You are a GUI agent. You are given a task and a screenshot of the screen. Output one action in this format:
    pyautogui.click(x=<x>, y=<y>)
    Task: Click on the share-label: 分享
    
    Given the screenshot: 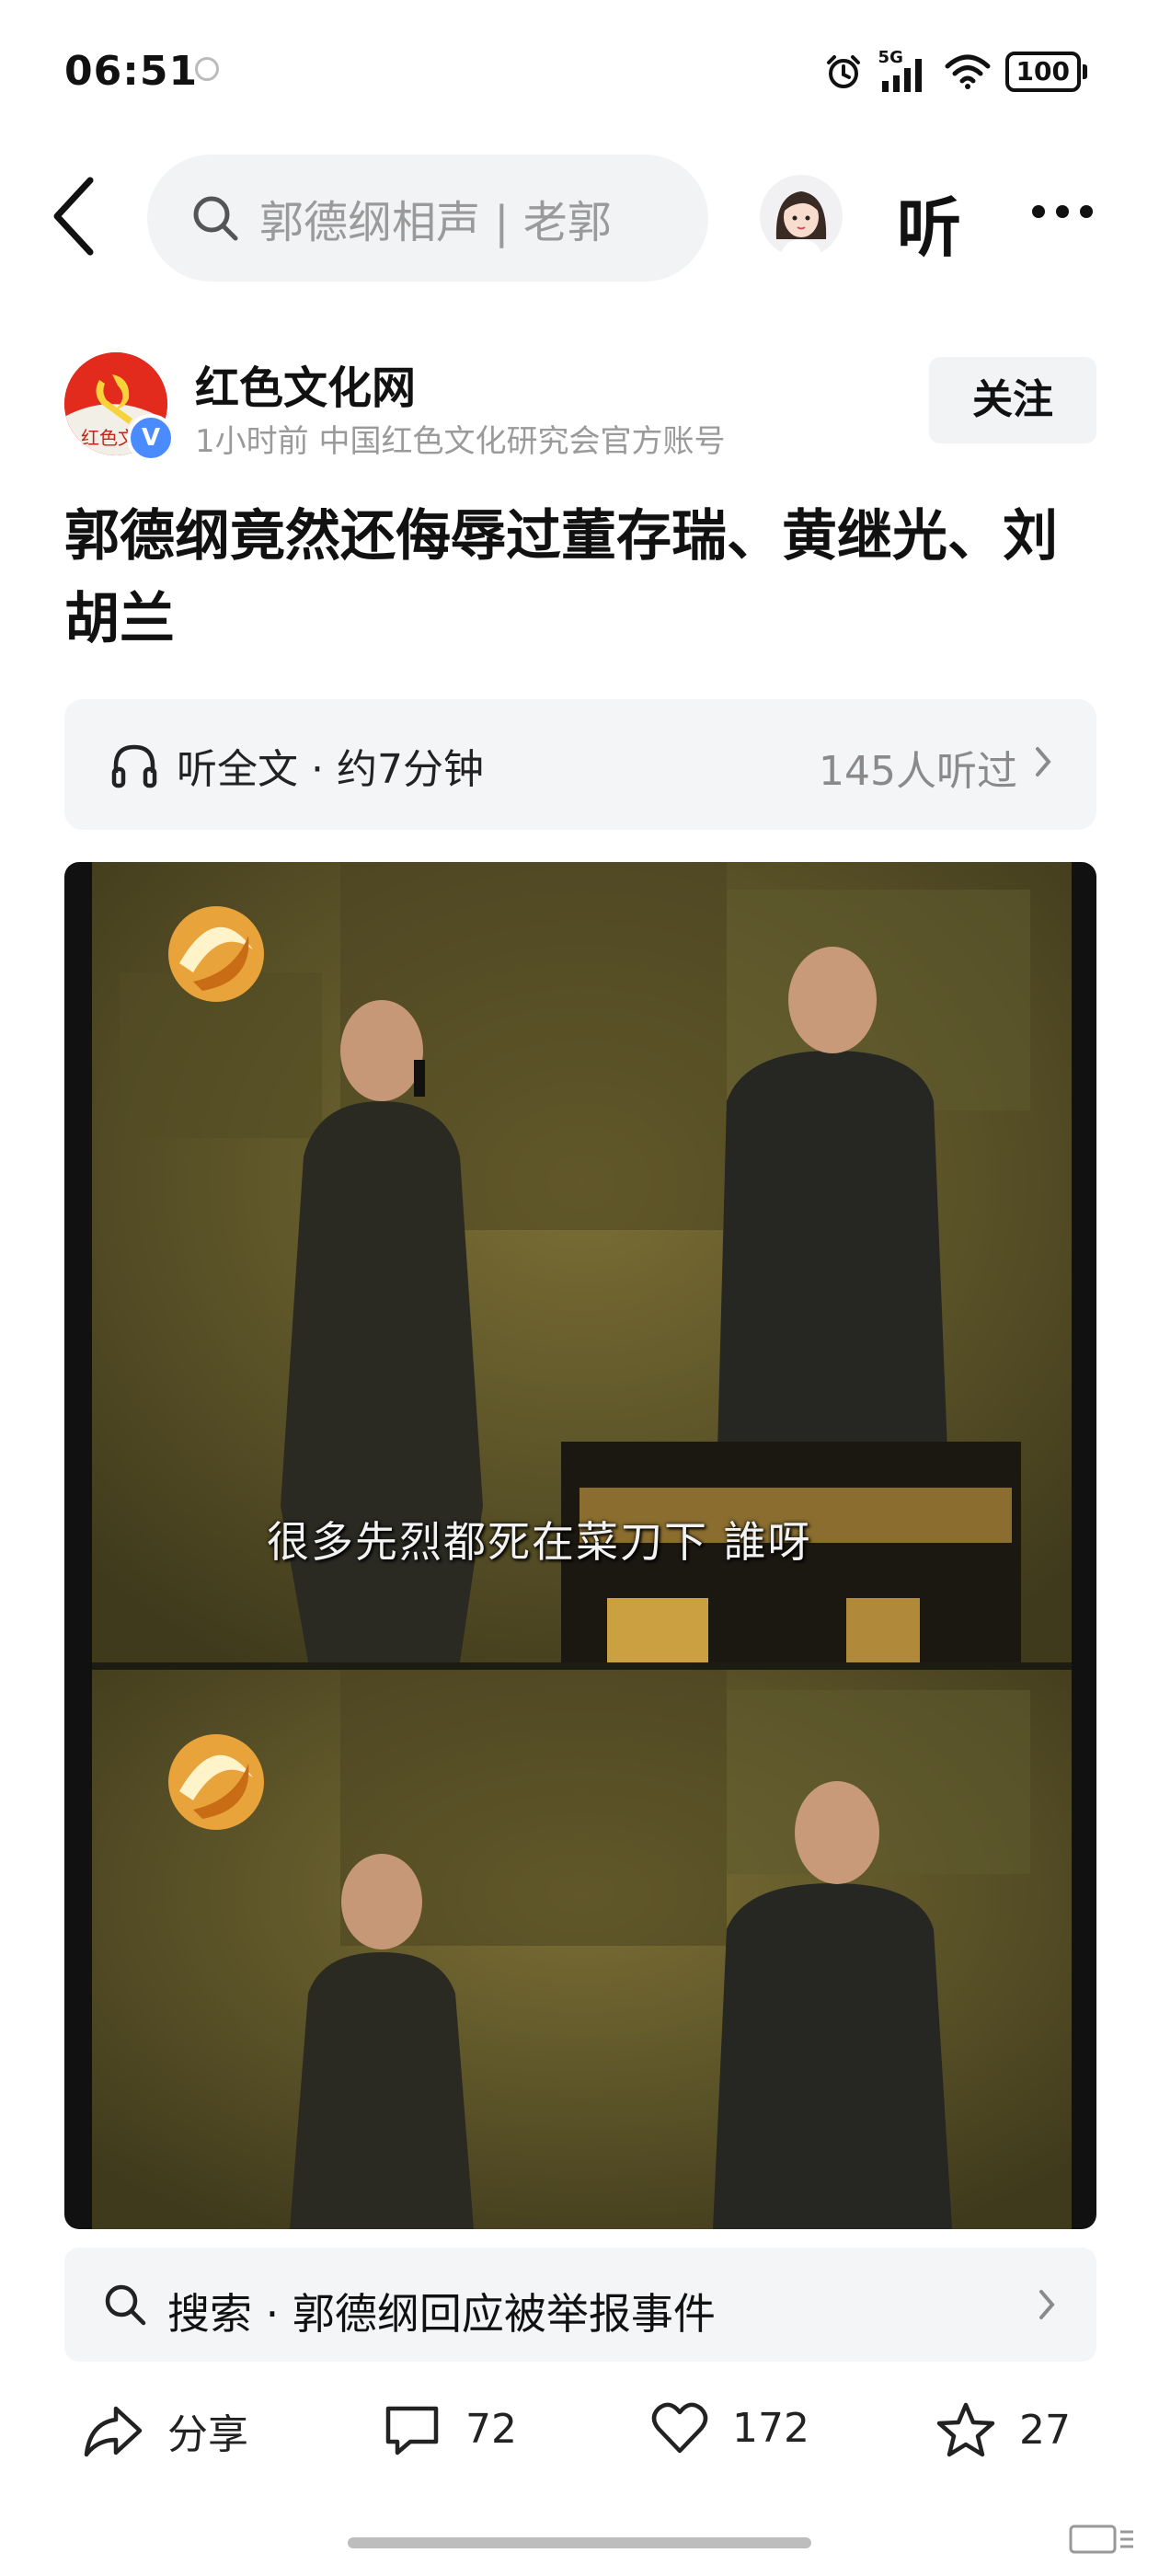 What is the action you would take?
    pyautogui.click(x=207, y=2434)
    